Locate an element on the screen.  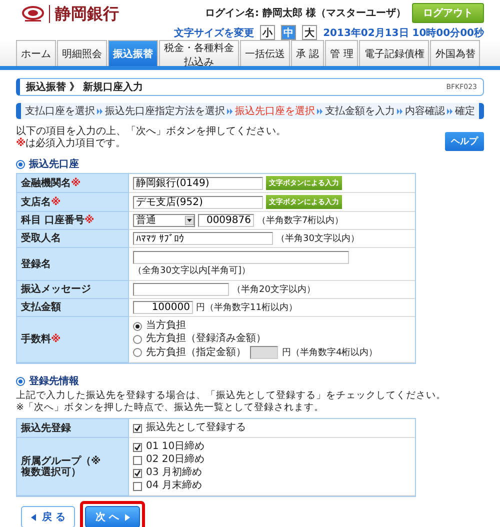
option-label: 先方負担（登録済み金額） is located at coordinates (206, 339).